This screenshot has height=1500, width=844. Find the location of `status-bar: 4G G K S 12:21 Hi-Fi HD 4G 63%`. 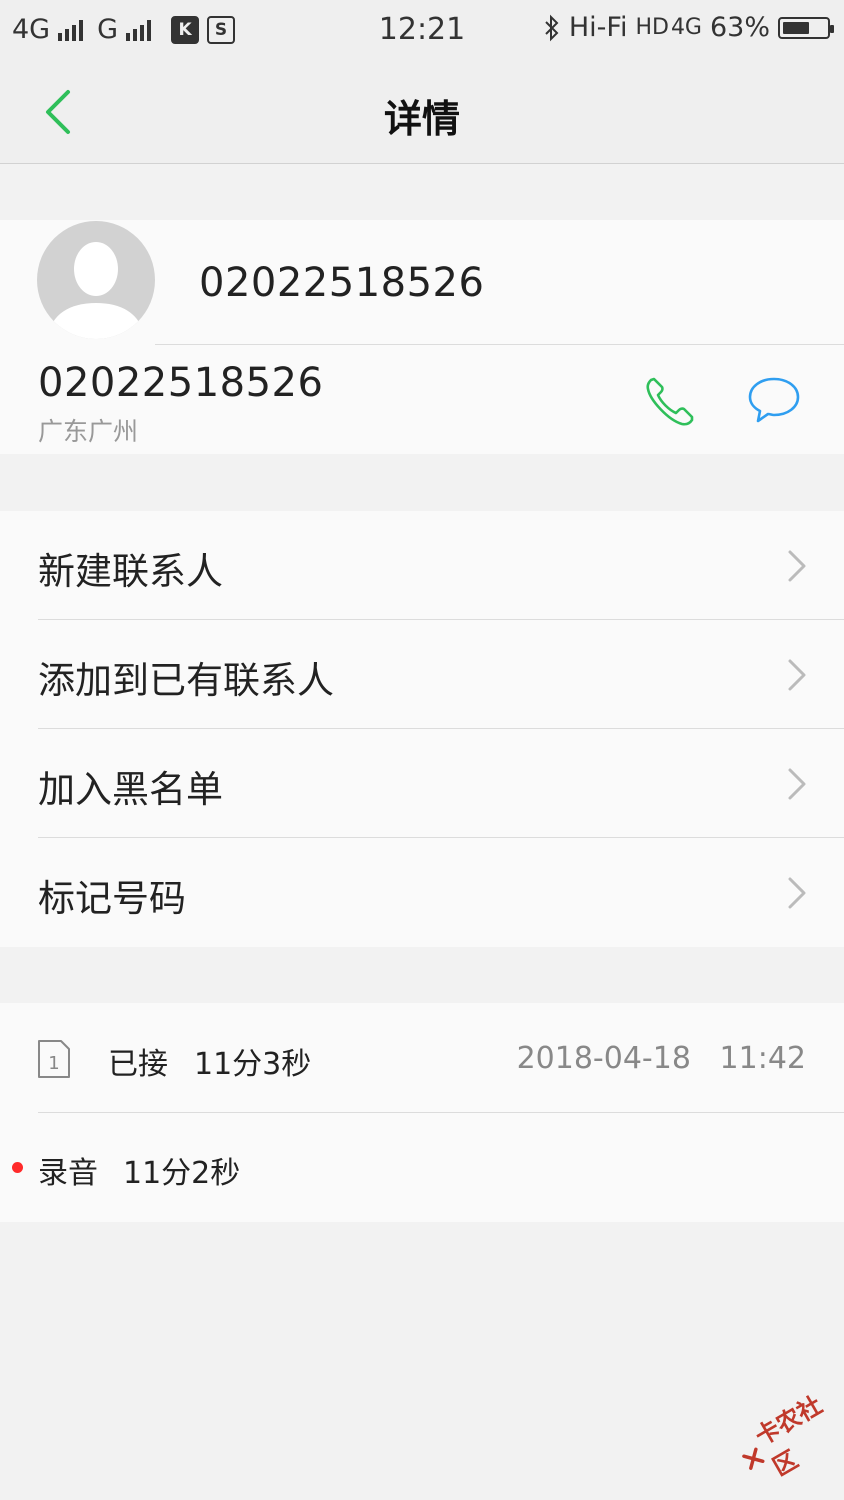

status-bar: 4G G K S 12:21 Hi-Fi HD 4G 63% is located at coordinates (422, 30).